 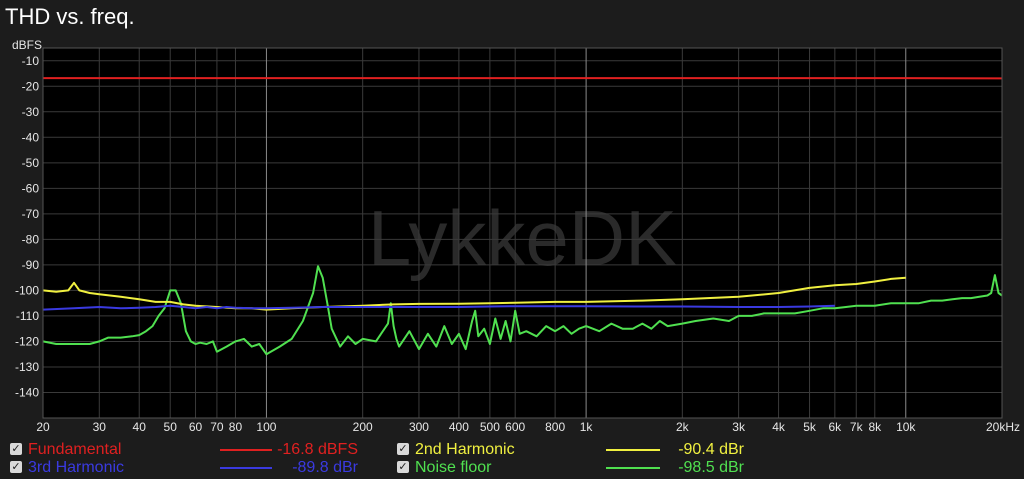 What do you see at coordinates (16, 467) in the screenshot?
I see `legend-checkbox-3rd-harmonic: ✓` at bounding box center [16, 467].